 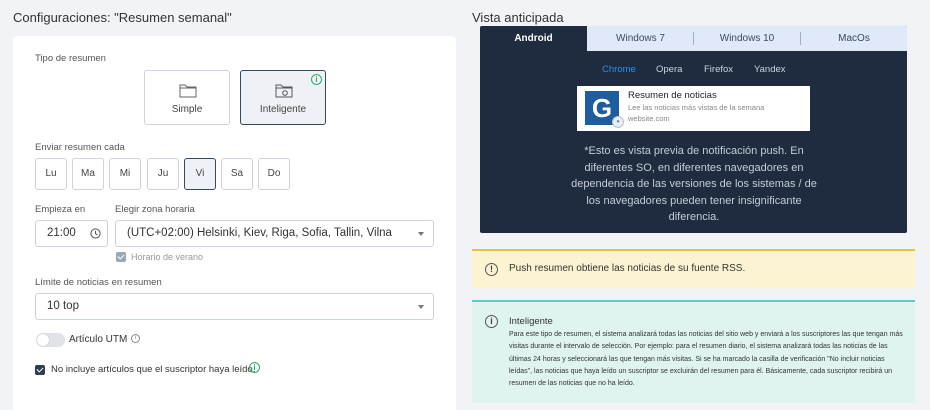 I want to click on folder-icon, so click(x=188, y=91).